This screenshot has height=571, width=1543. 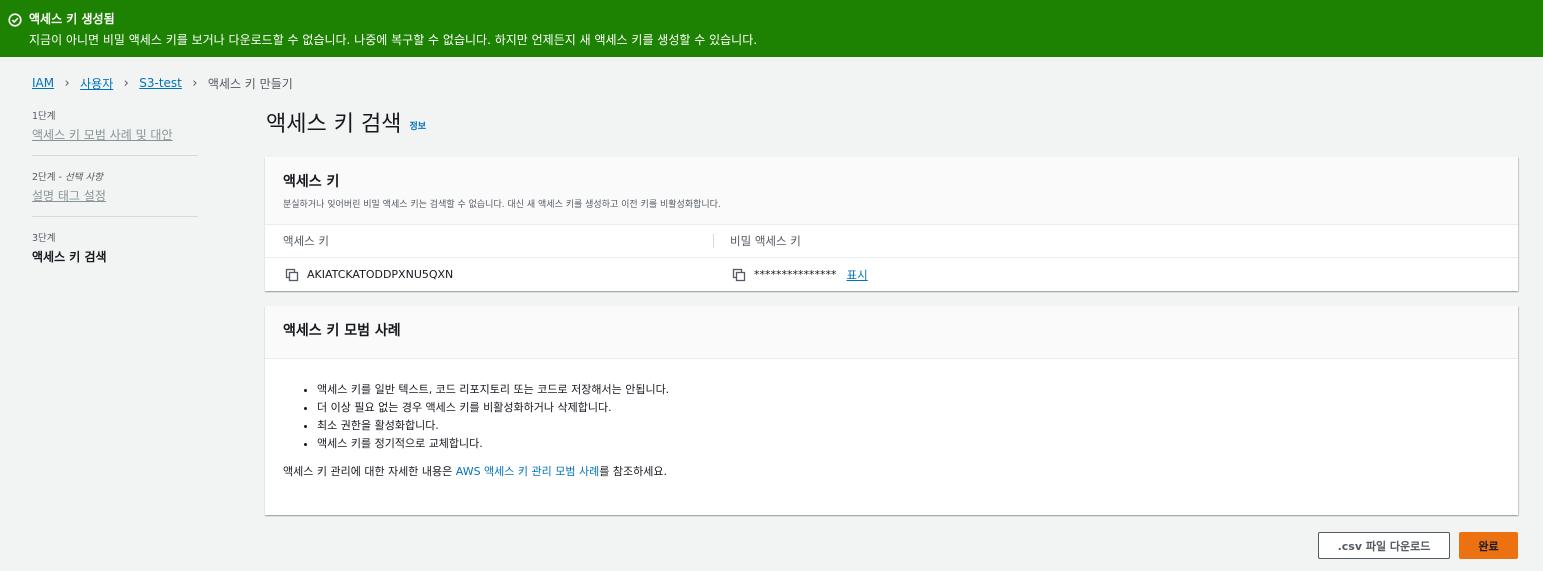 What do you see at coordinates (369, 471) in the screenshot?
I see `reference-prefix: 액세스 키 관리에 대한 자세한 내용은` at bounding box center [369, 471].